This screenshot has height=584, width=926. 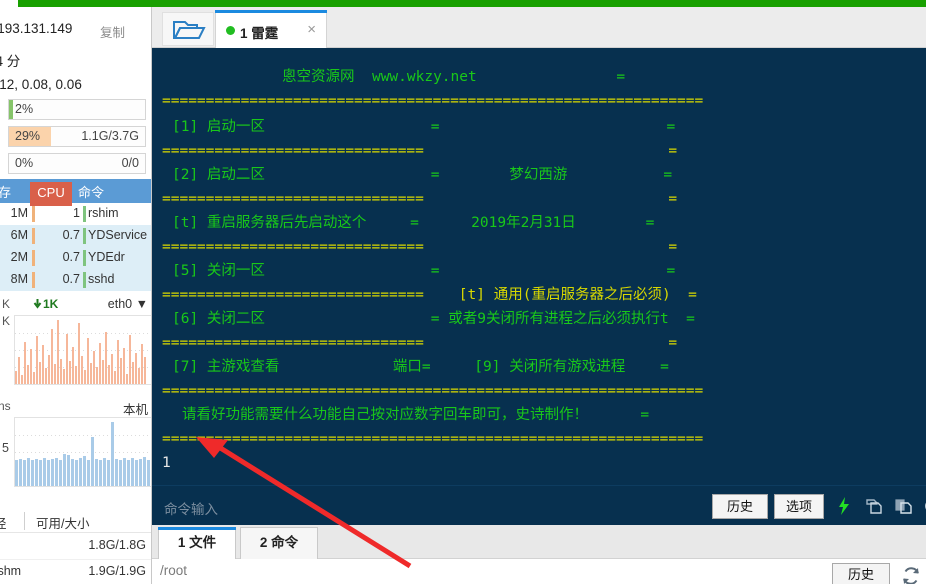 What do you see at coordinates (191, 508) in the screenshot?
I see `command-input-placeholder: 命令输入` at bounding box center [191, 508].